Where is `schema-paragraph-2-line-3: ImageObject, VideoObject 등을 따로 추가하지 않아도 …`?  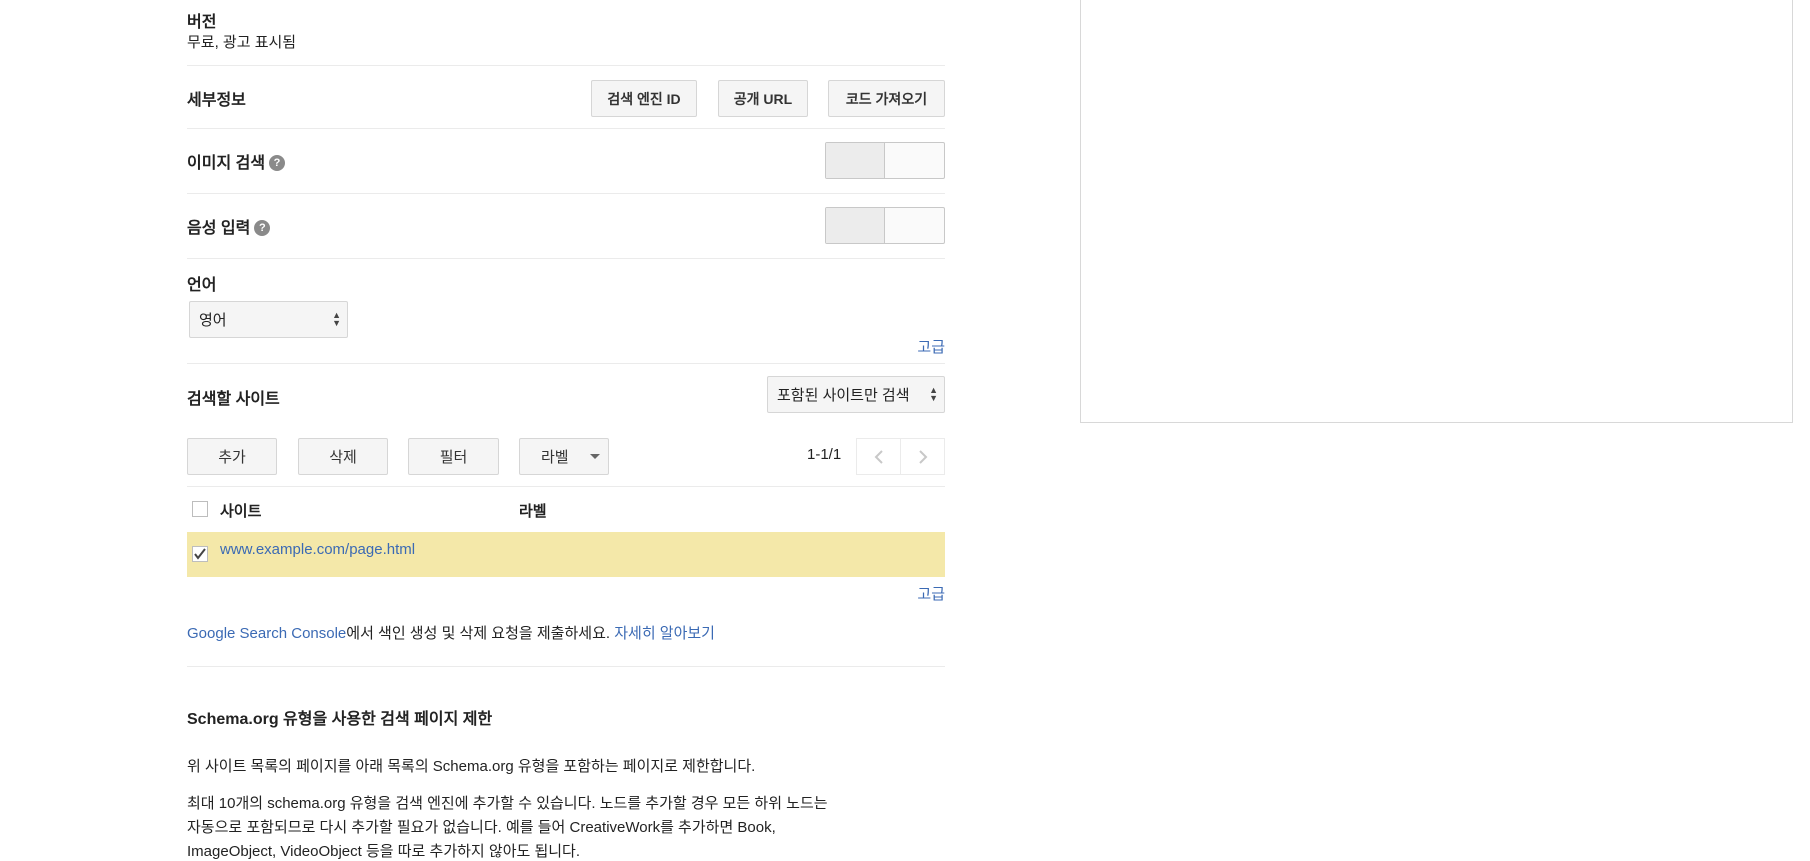
schema-paragraph-2-line-3: ImageObject, VideoObject 등을 따로 추가하지 않아도 … is located at coordinates (384, 851).